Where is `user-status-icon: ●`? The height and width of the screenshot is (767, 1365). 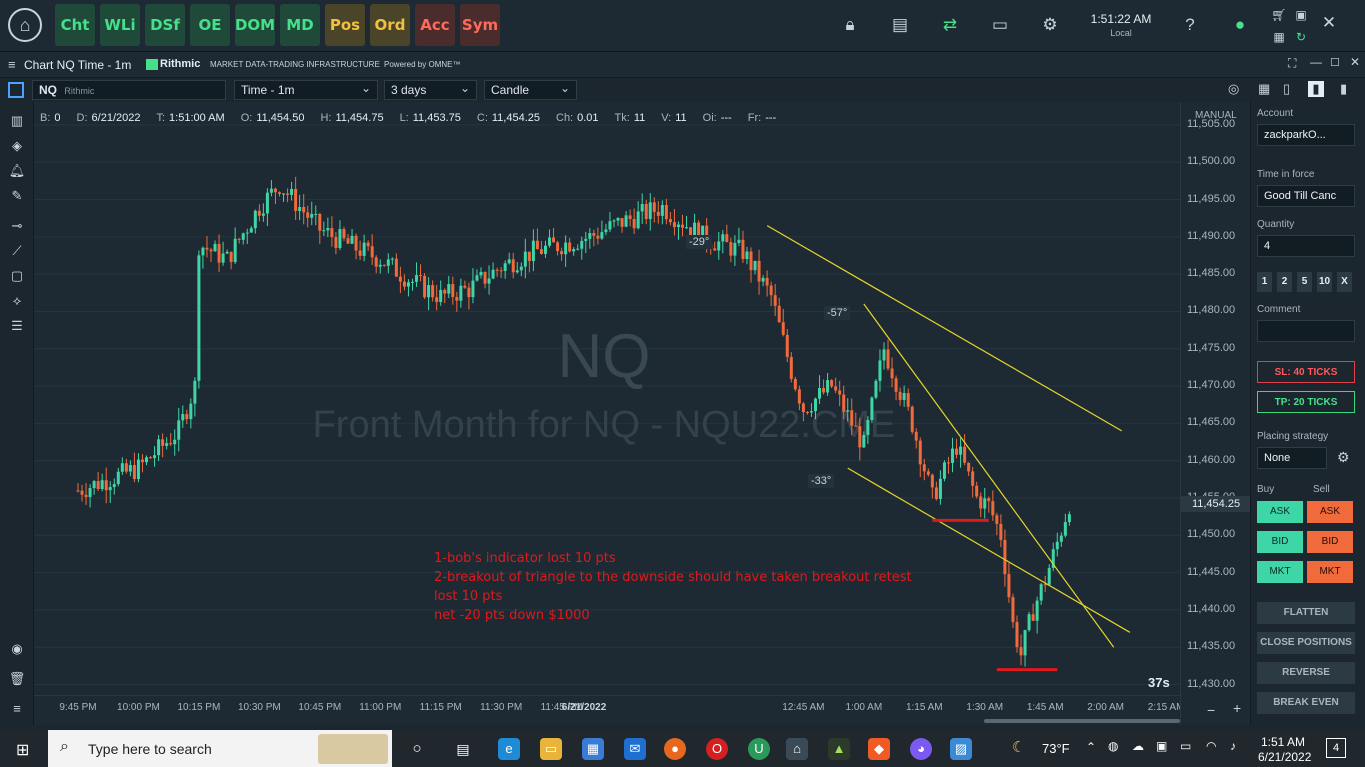 user-status-icon: ● is located at coordinates (1240, 25).